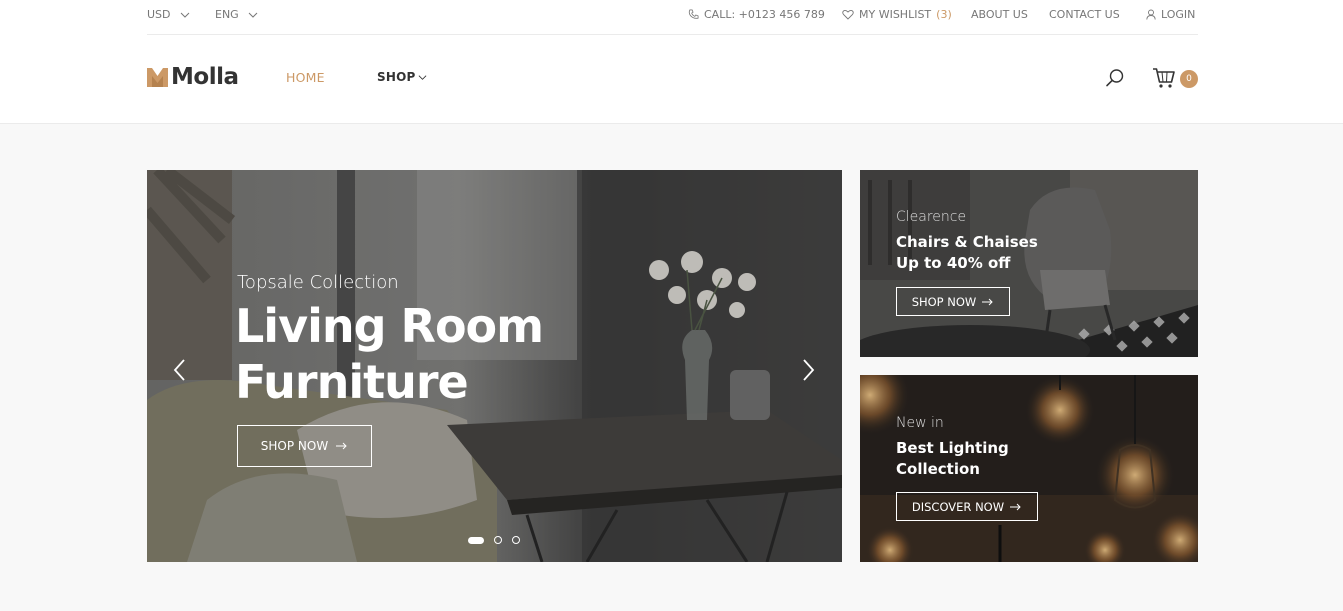  I want to click on currency-selector: USD, so click(168, 14).